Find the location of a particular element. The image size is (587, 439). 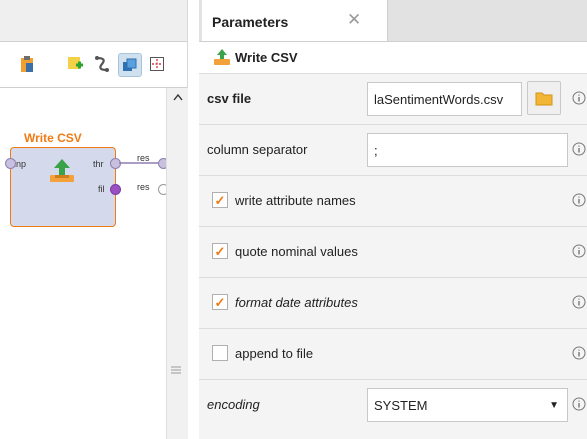

port-label-thr: thr is located at coordinates (98, 164).